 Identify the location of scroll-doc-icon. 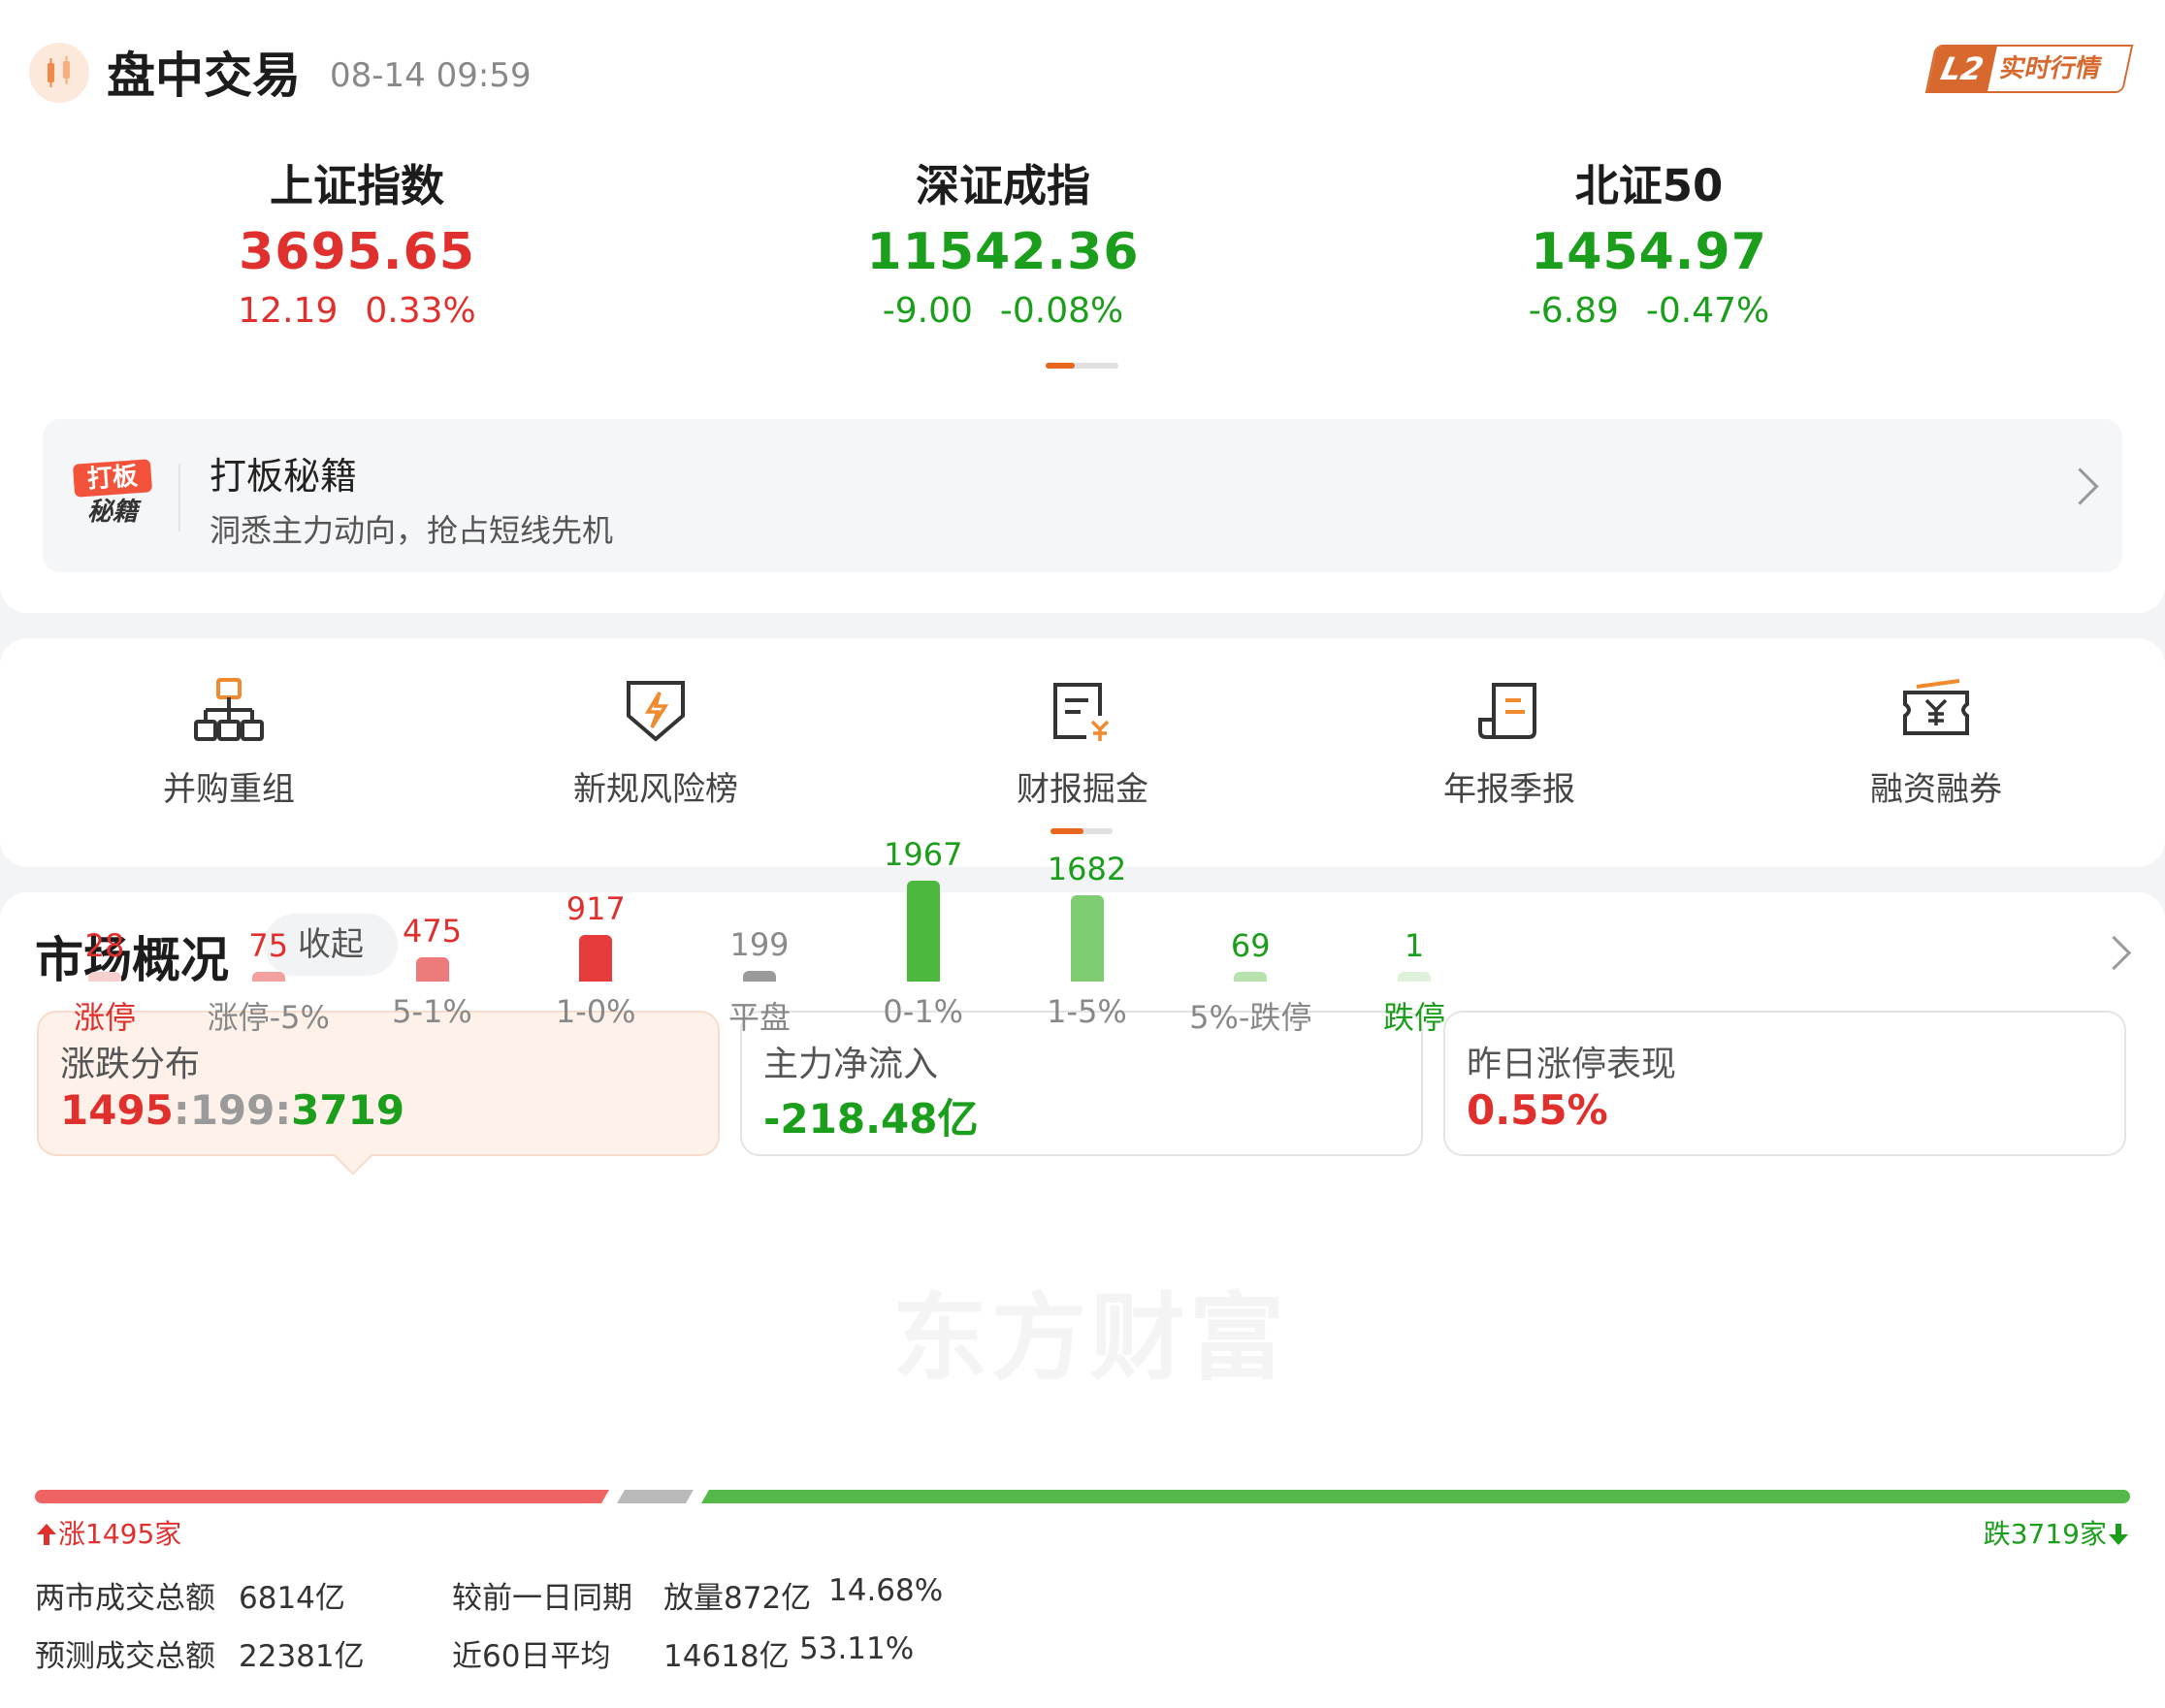
(1507, 711).